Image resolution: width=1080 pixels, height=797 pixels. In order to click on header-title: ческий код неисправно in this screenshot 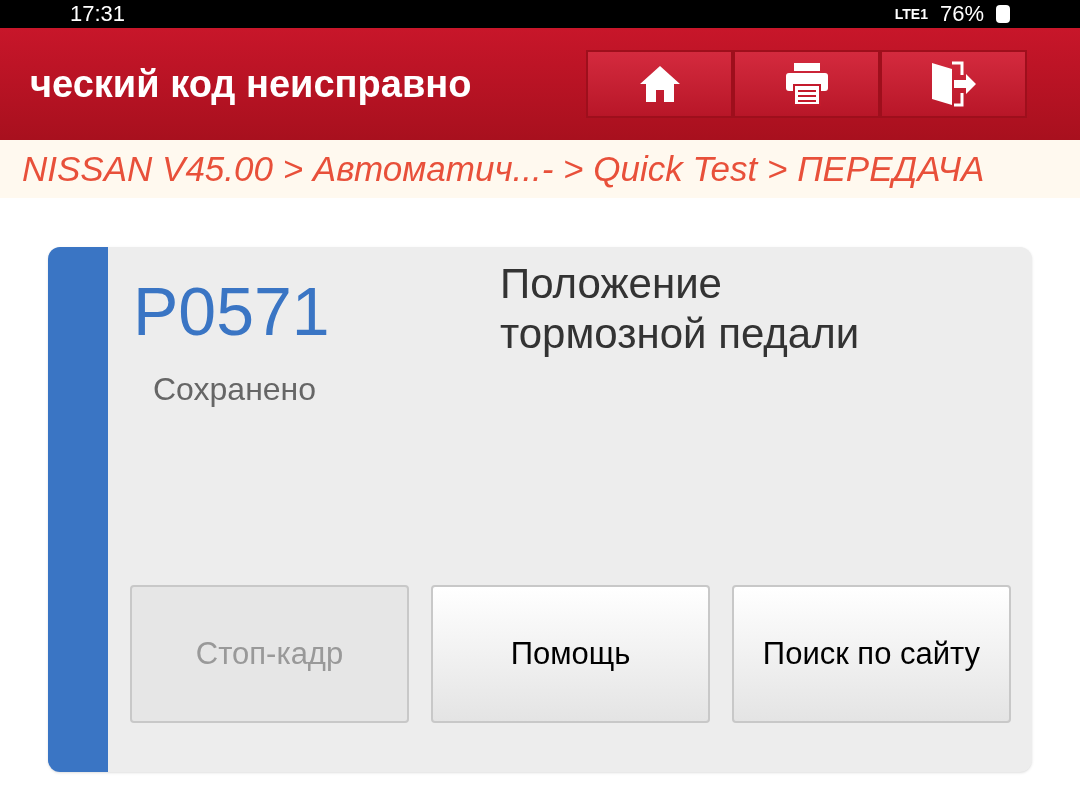, I will do `click(251, 84)`.